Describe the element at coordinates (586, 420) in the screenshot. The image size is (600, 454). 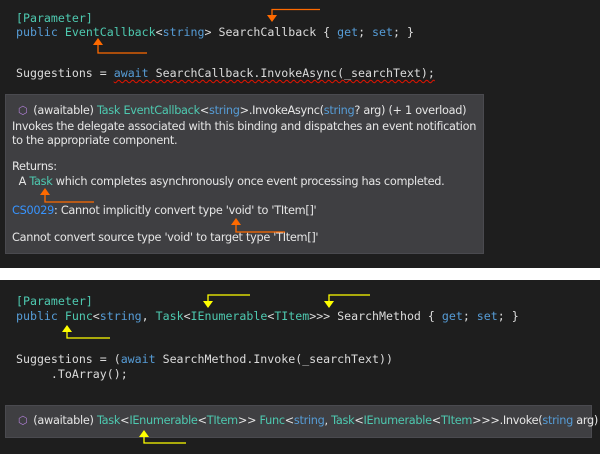
I see `sig-text: arg)` at that location.